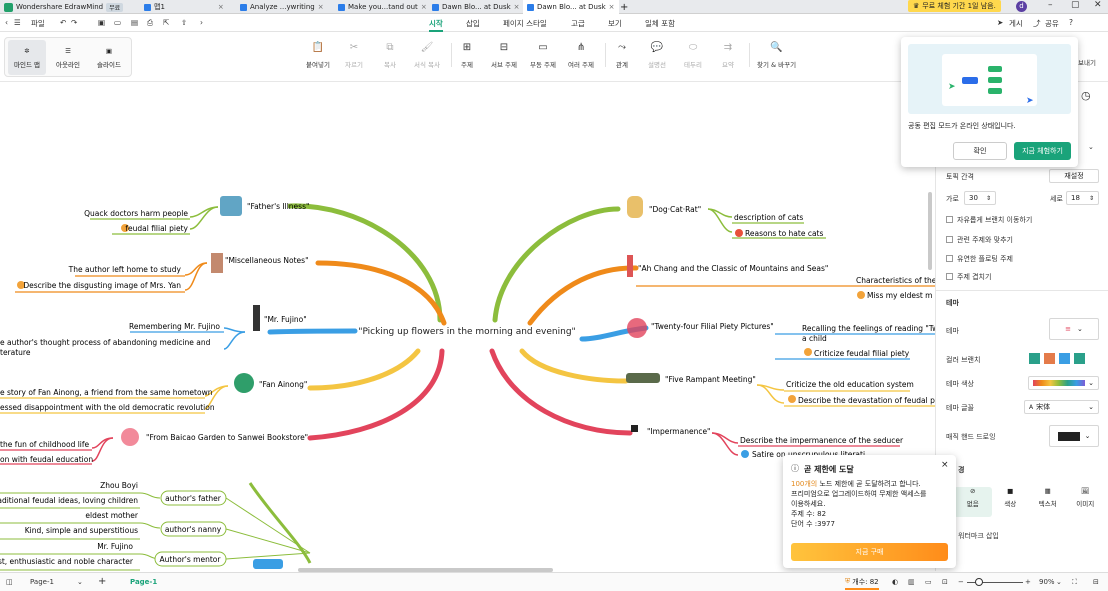  What do you see at coordinates (382, 7) in the screenshot?
I see `doc-tab-3: Make you...tand out ×` at bounding box center [382, 7].